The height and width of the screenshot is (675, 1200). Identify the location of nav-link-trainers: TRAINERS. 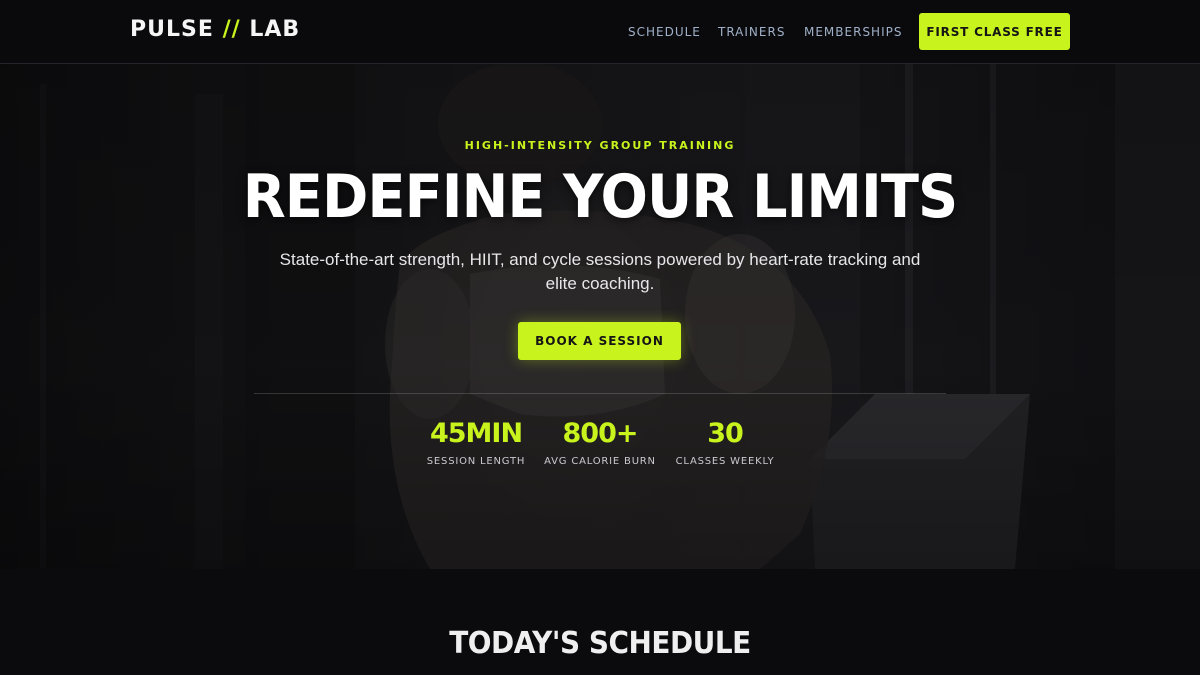
(751, 32).